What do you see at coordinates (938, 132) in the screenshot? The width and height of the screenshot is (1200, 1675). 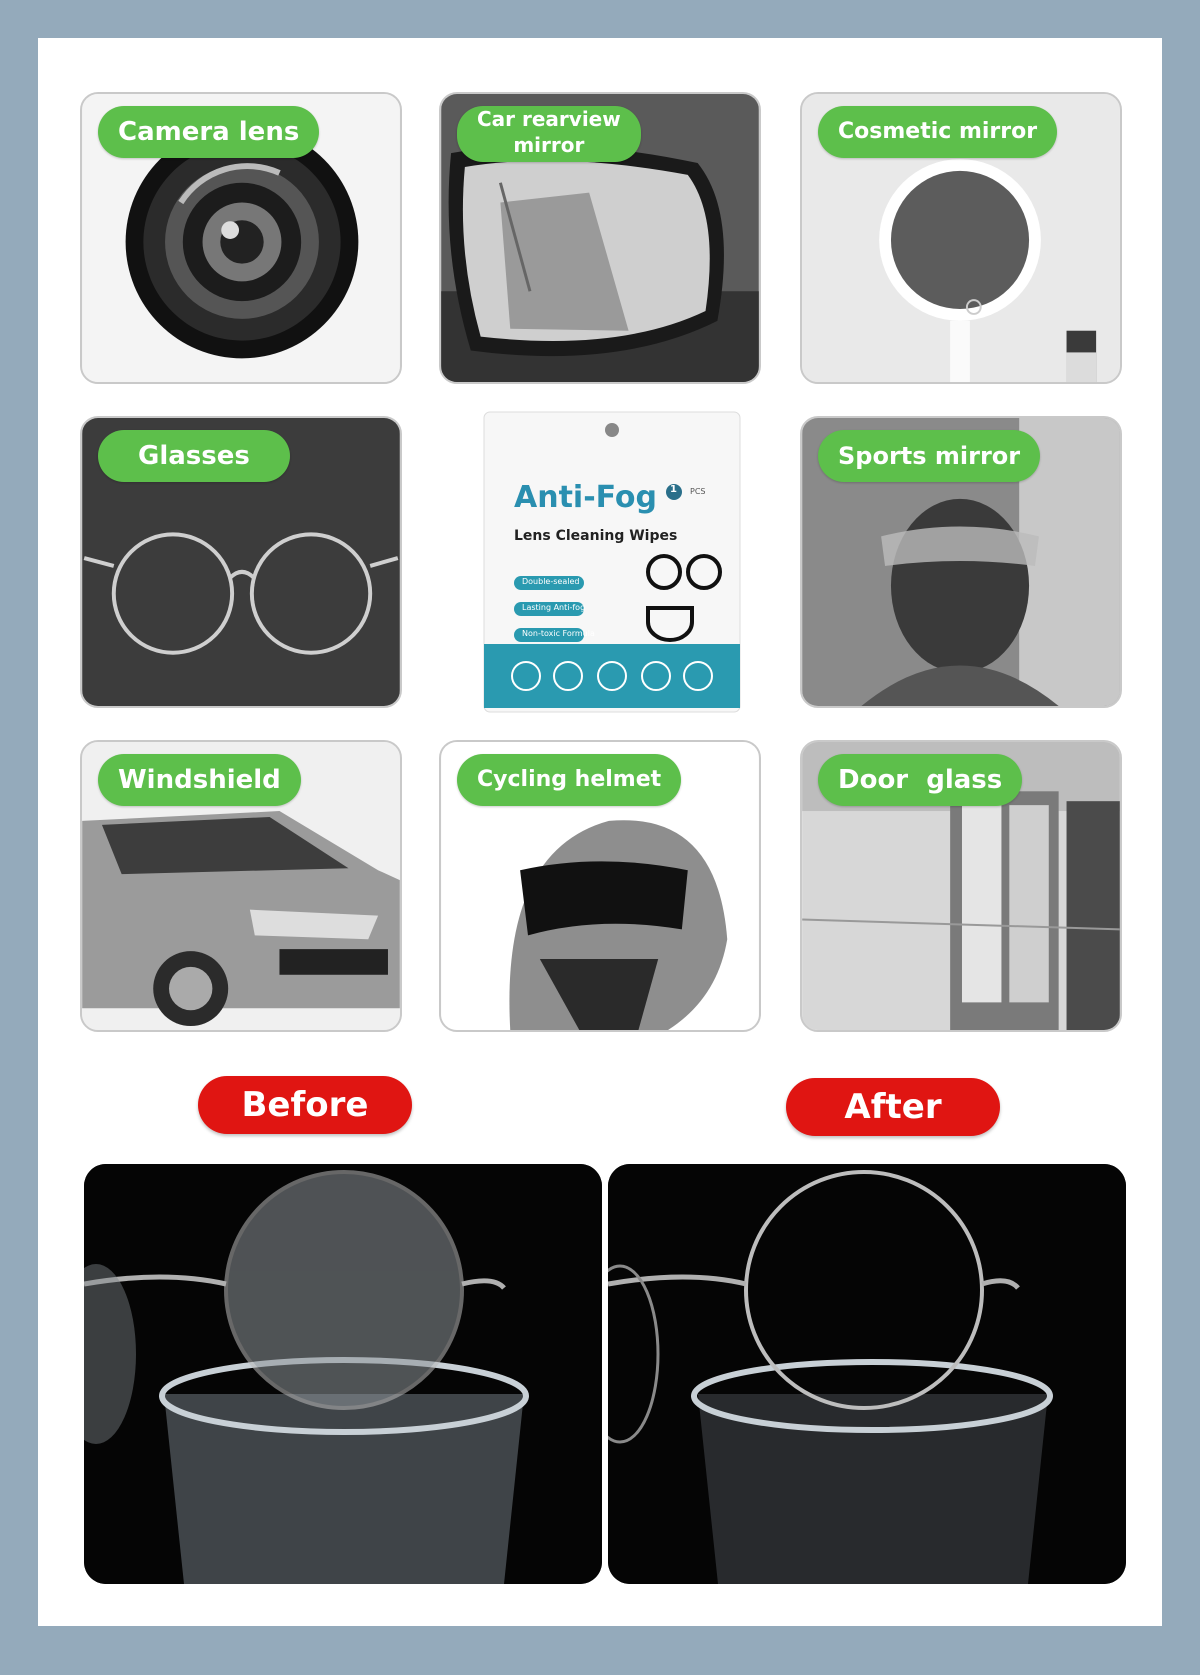 I see `cosmetic-mirror-label: Cosmetic mirror` at bounding box center [938, 132].